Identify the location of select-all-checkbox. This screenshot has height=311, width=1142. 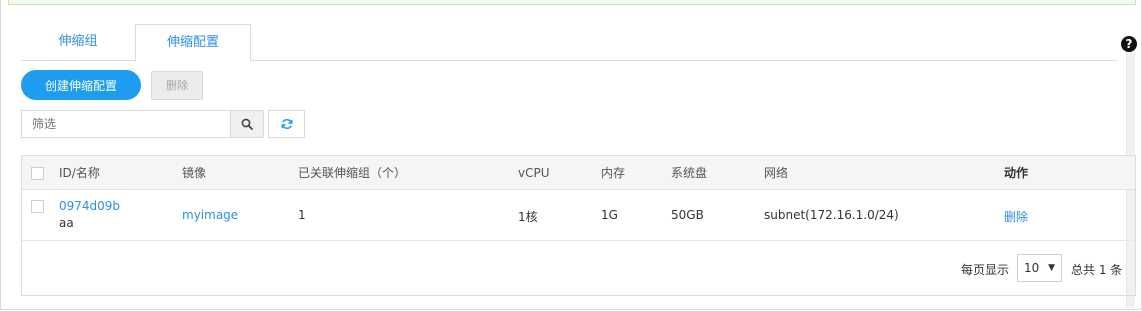
(37, 173).